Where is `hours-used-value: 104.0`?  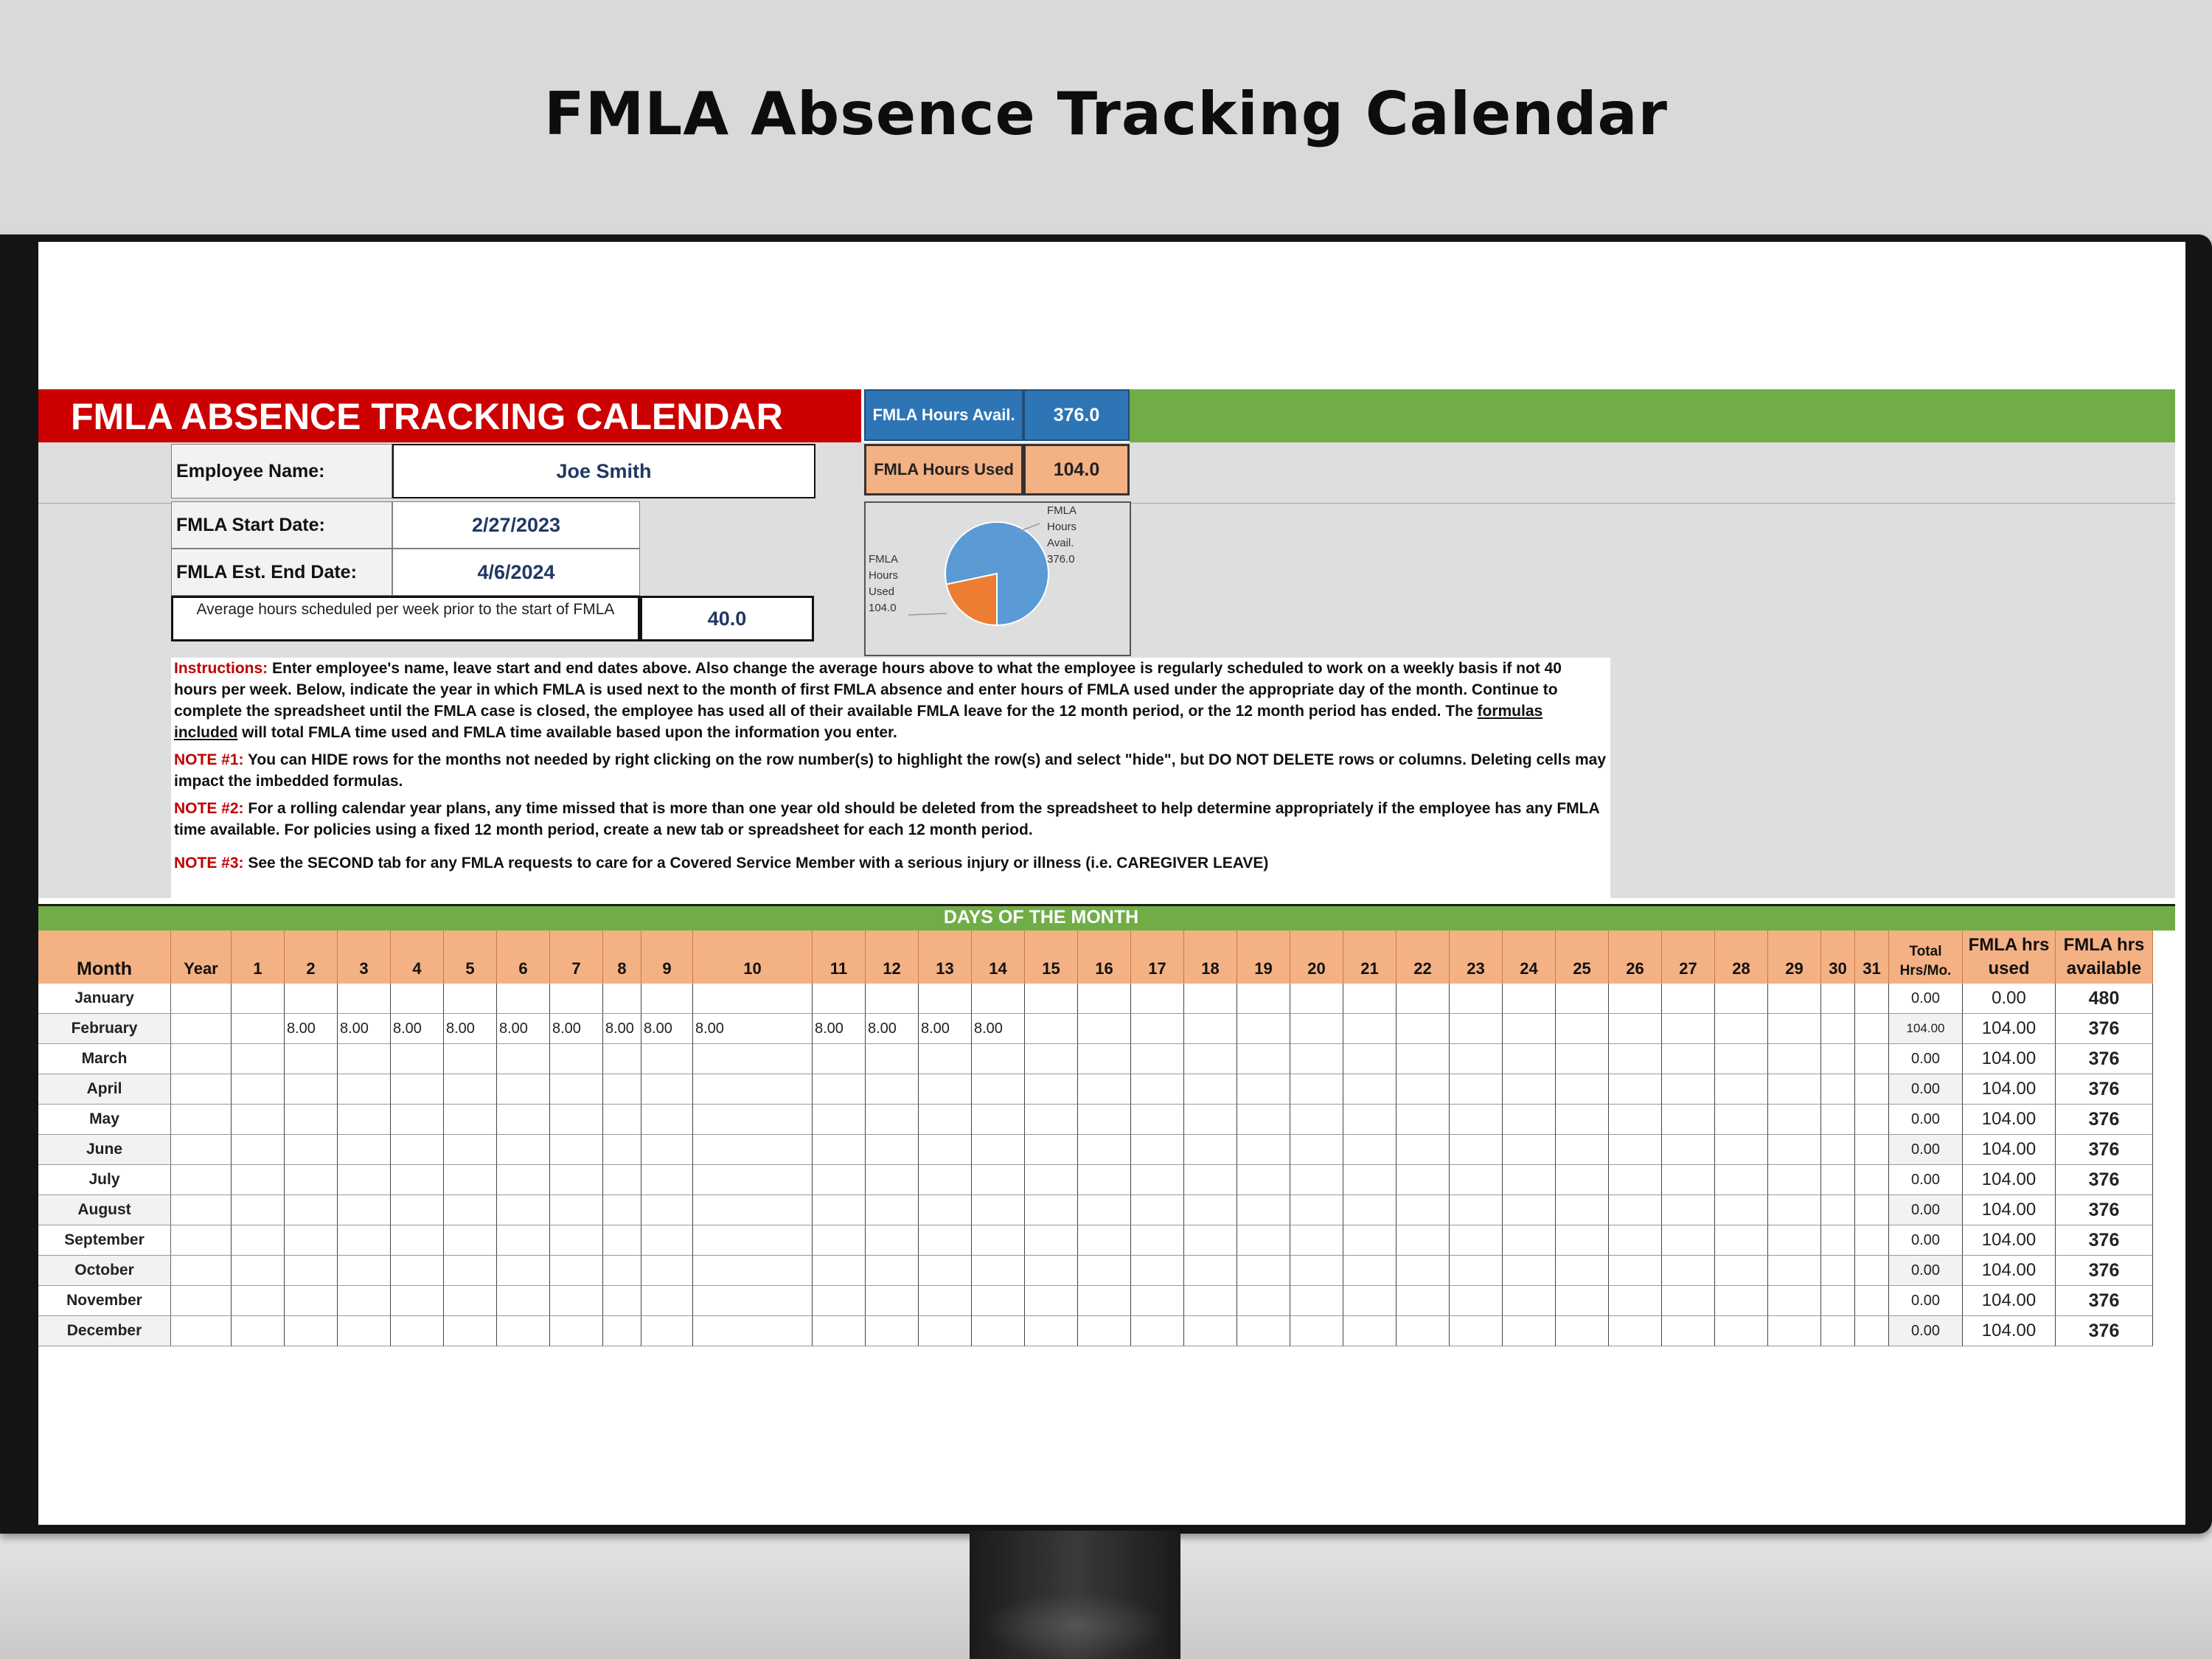 hours-used-value: 104.0 is located at coordinates (1076, 469).